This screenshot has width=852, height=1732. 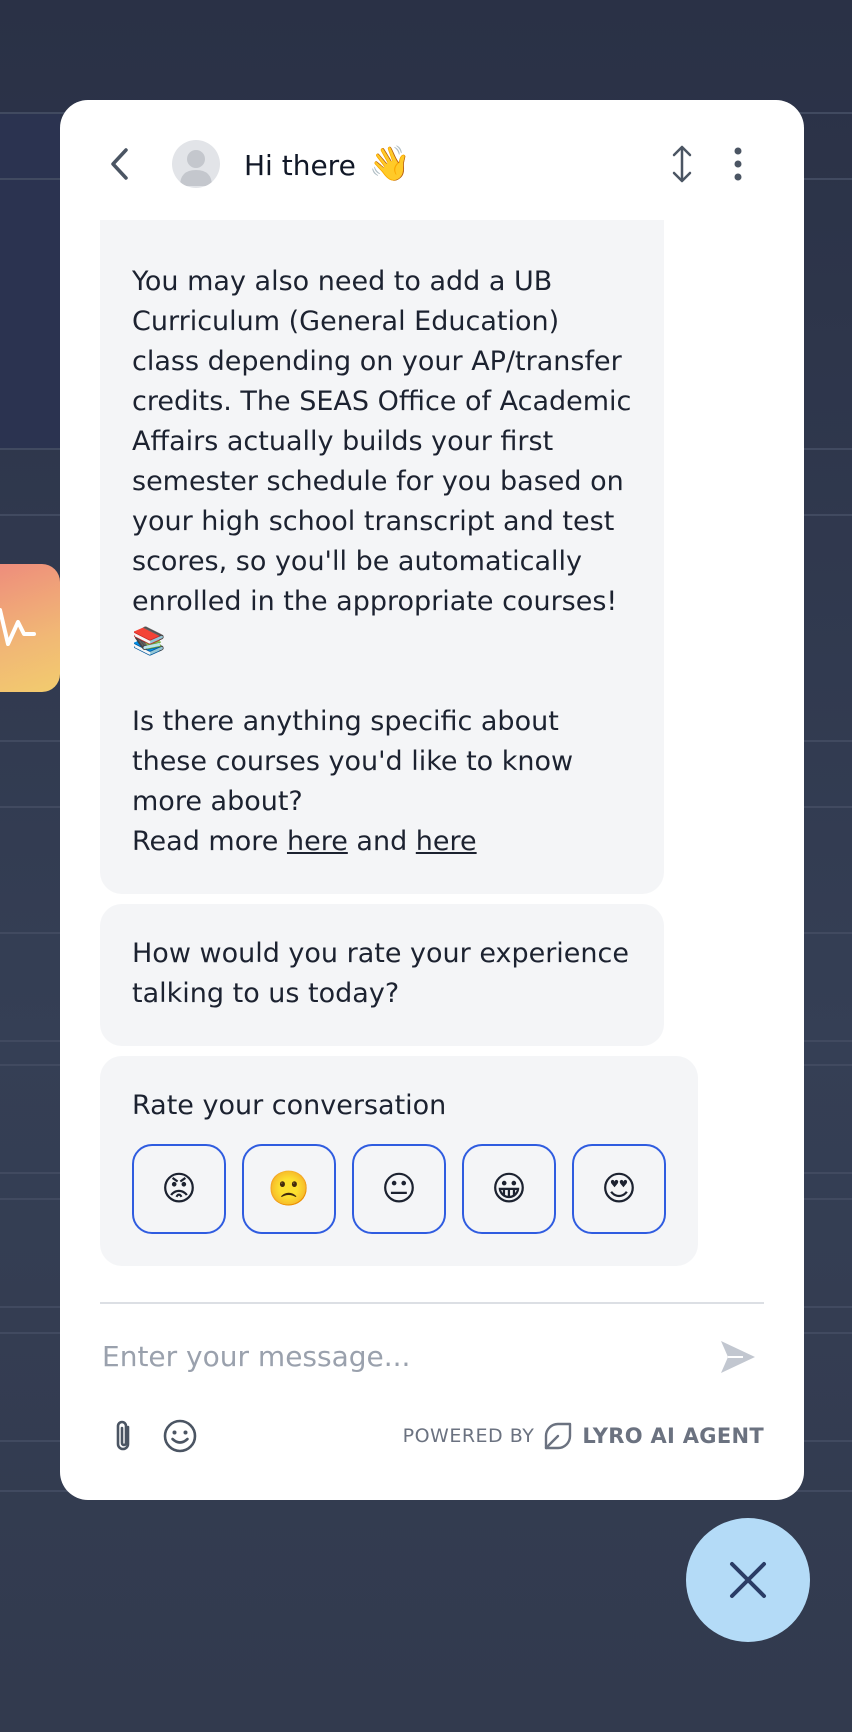 I want to click on waving-hand-emoji: 👋, so click(x=390, y=164).